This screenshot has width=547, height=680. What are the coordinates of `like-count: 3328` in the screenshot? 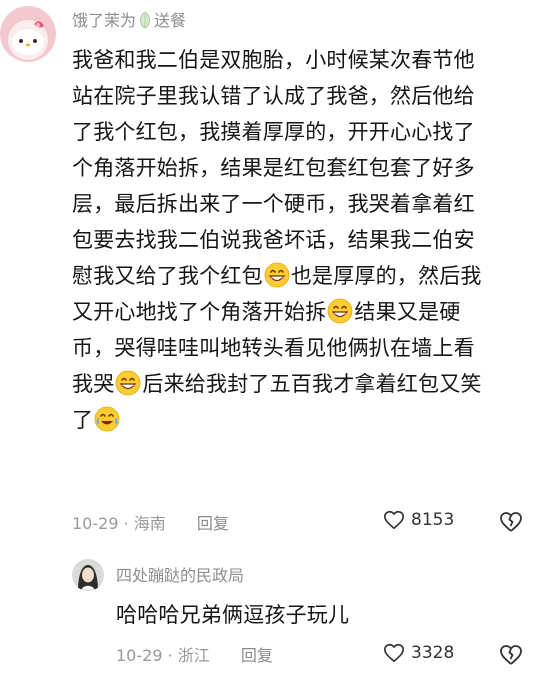 It's located at (433, 653).